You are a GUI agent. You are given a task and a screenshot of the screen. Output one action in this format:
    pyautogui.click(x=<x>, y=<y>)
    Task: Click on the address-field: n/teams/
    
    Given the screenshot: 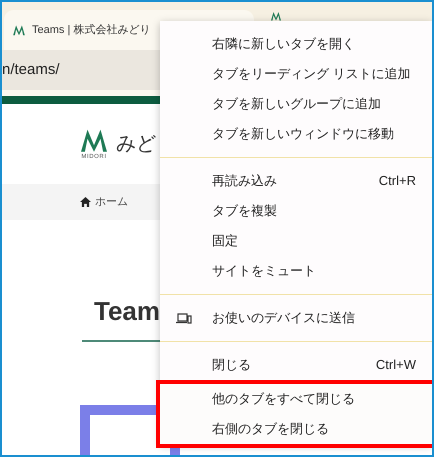 What is the action you would take?
    pyautogui.click(x=31, y=70)
    